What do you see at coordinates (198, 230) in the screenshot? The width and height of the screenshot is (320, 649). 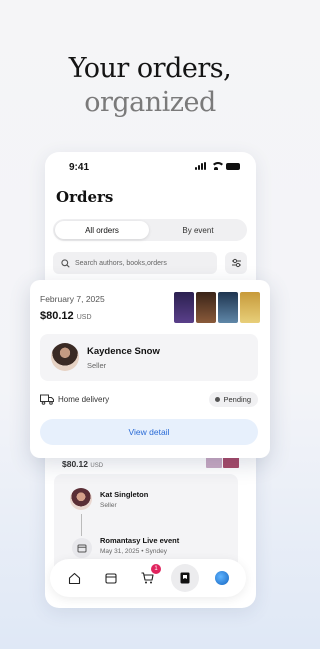 I see `tab-by-event: By event` at bounding box center [198, 230].